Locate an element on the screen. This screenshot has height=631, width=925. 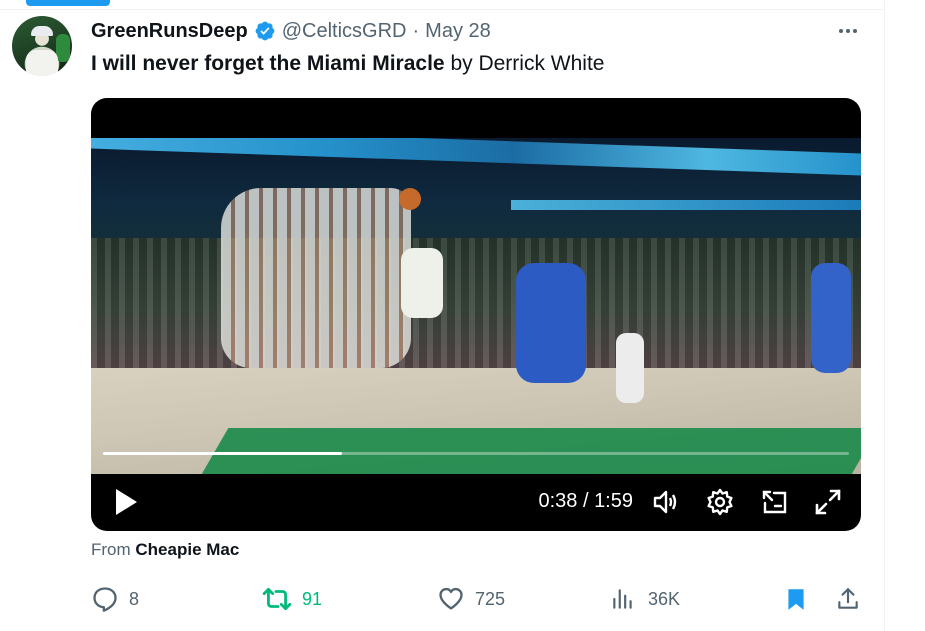
share-icon is located at coordinates (848, 598).